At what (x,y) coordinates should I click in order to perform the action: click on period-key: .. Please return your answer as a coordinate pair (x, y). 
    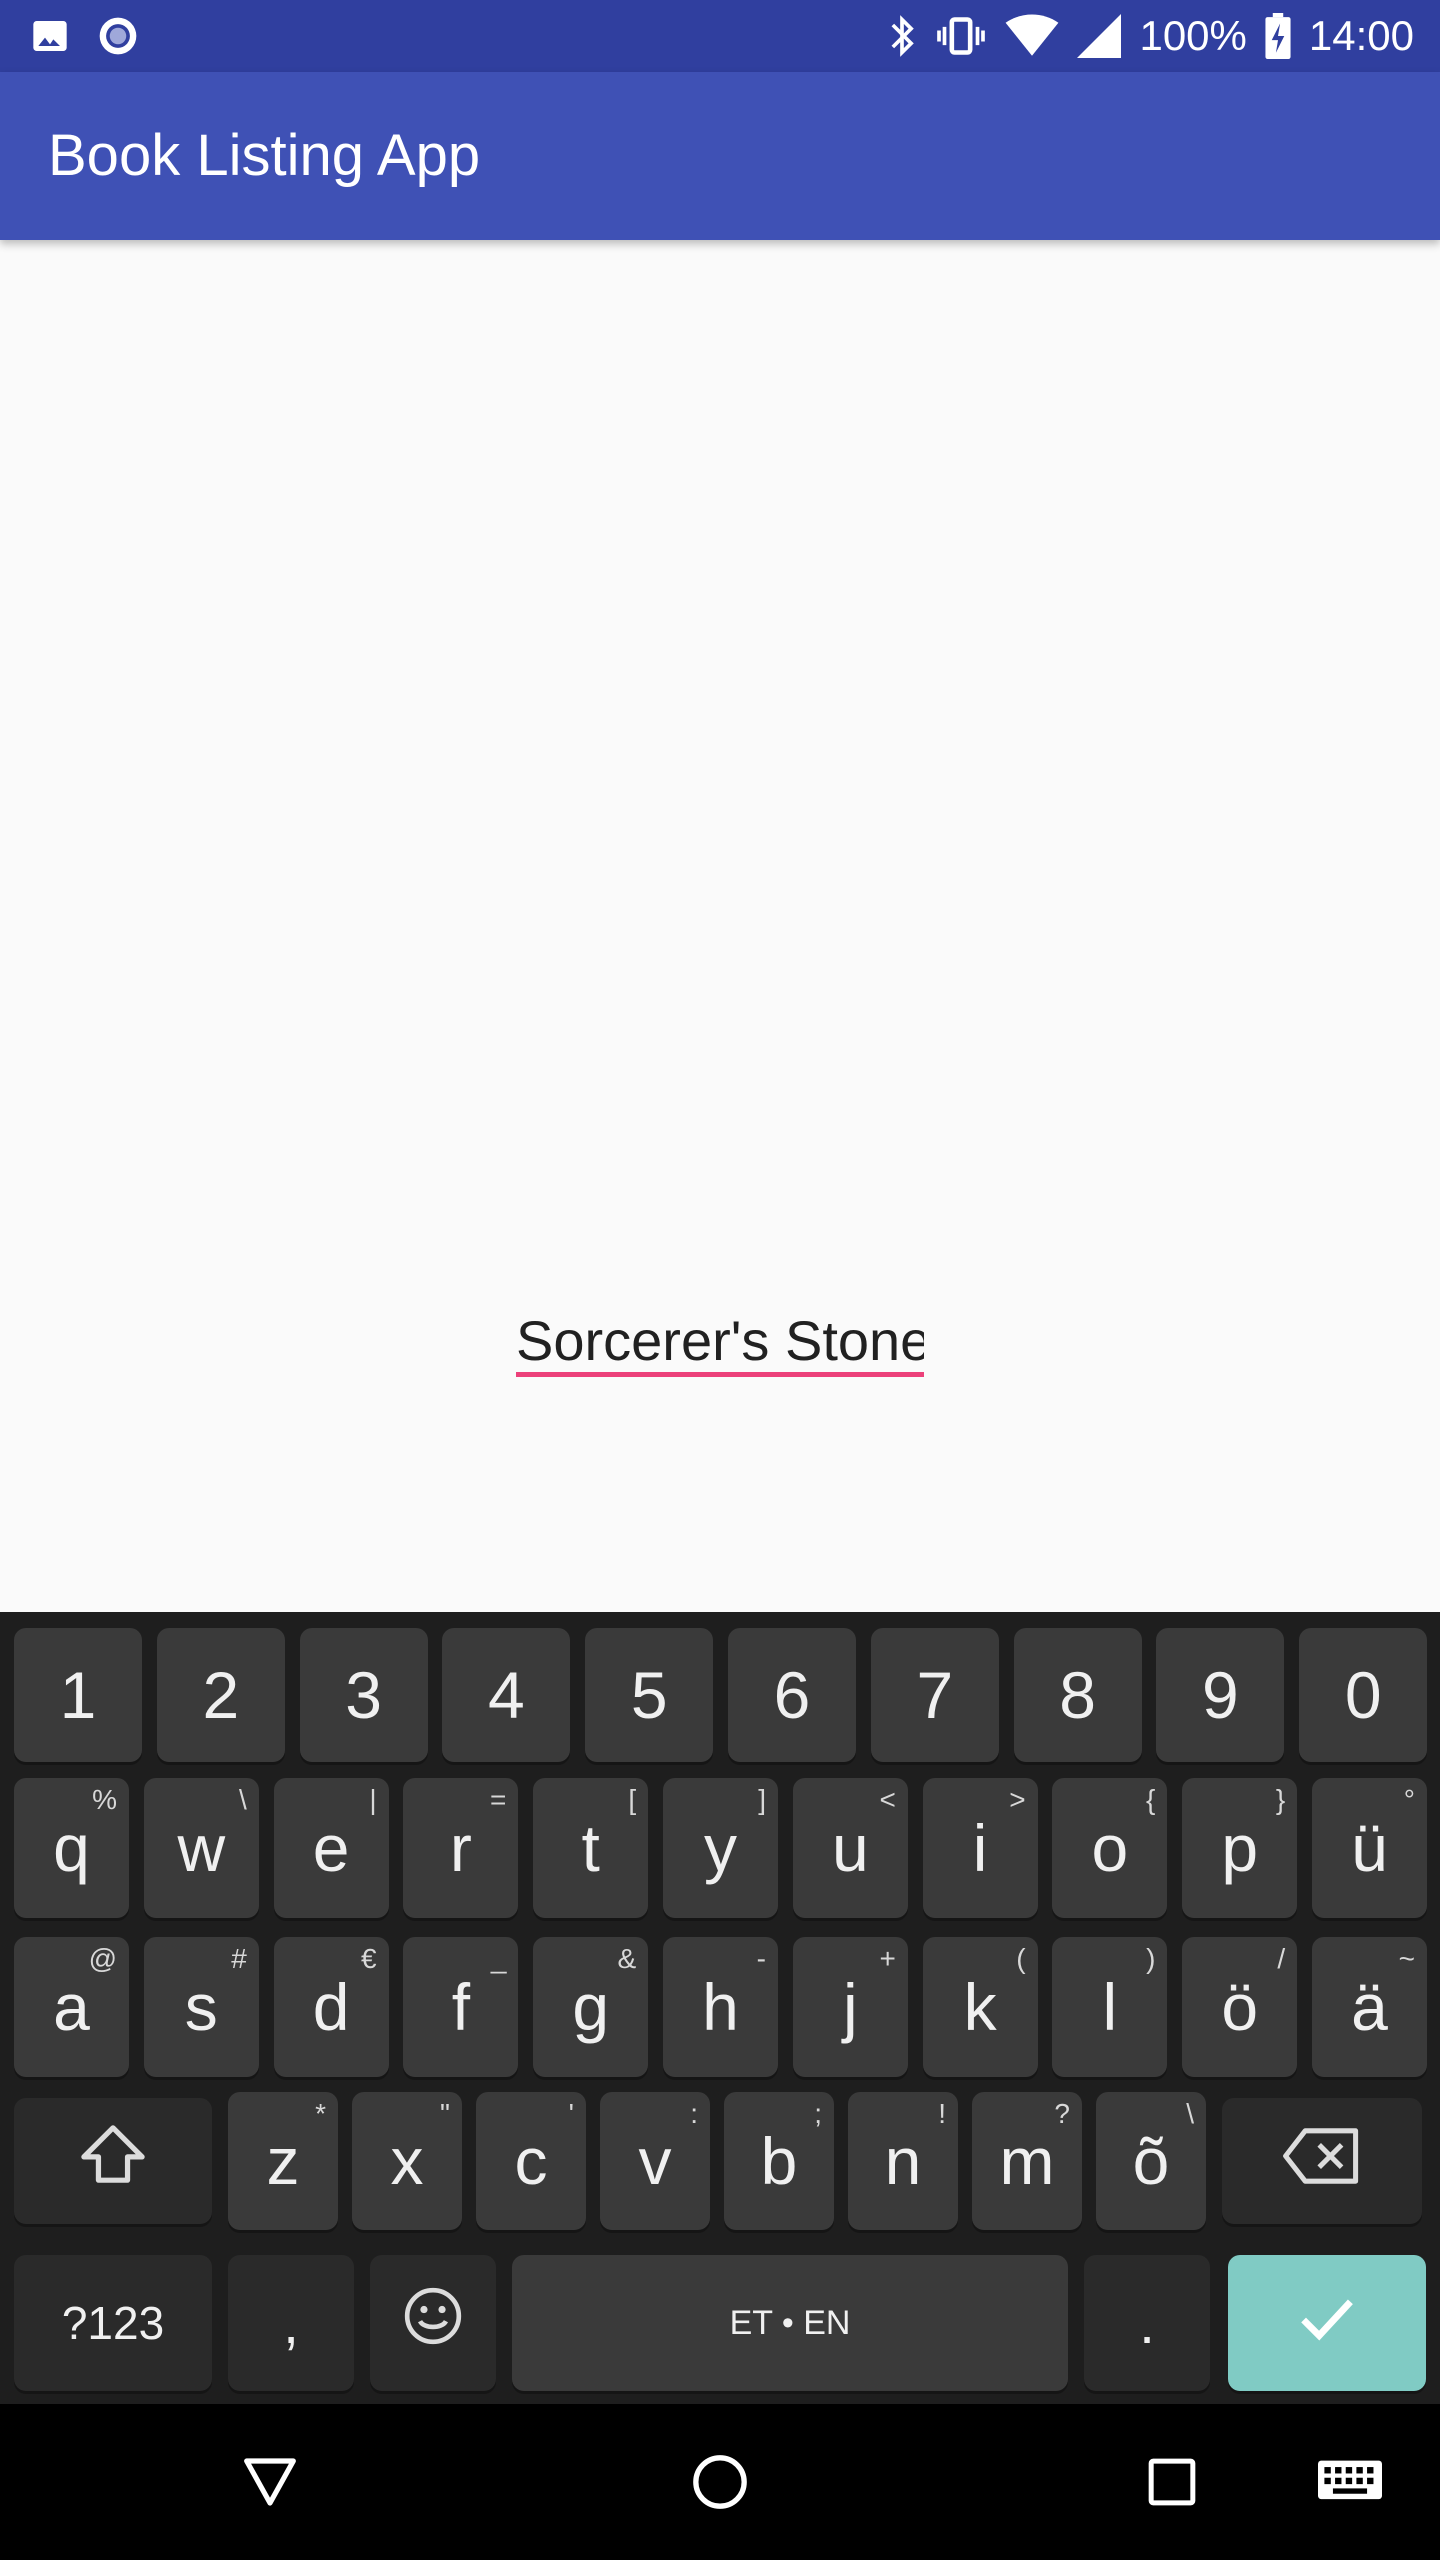
    Looking at the image, I should click on (1147, 2323).